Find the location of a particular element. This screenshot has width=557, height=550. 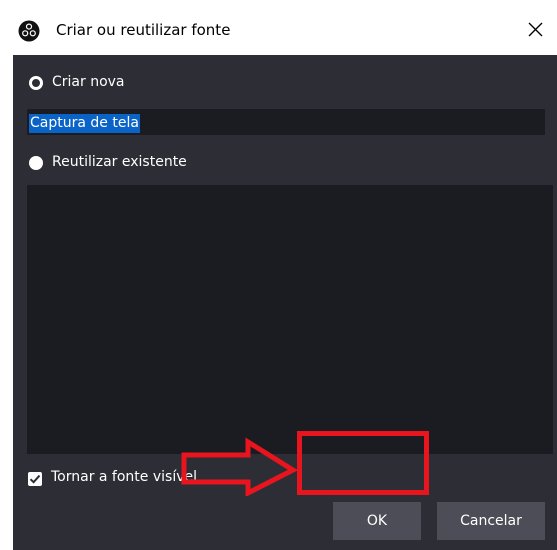

source-name-value: Captura de tela is located at coordinates (84, 123).